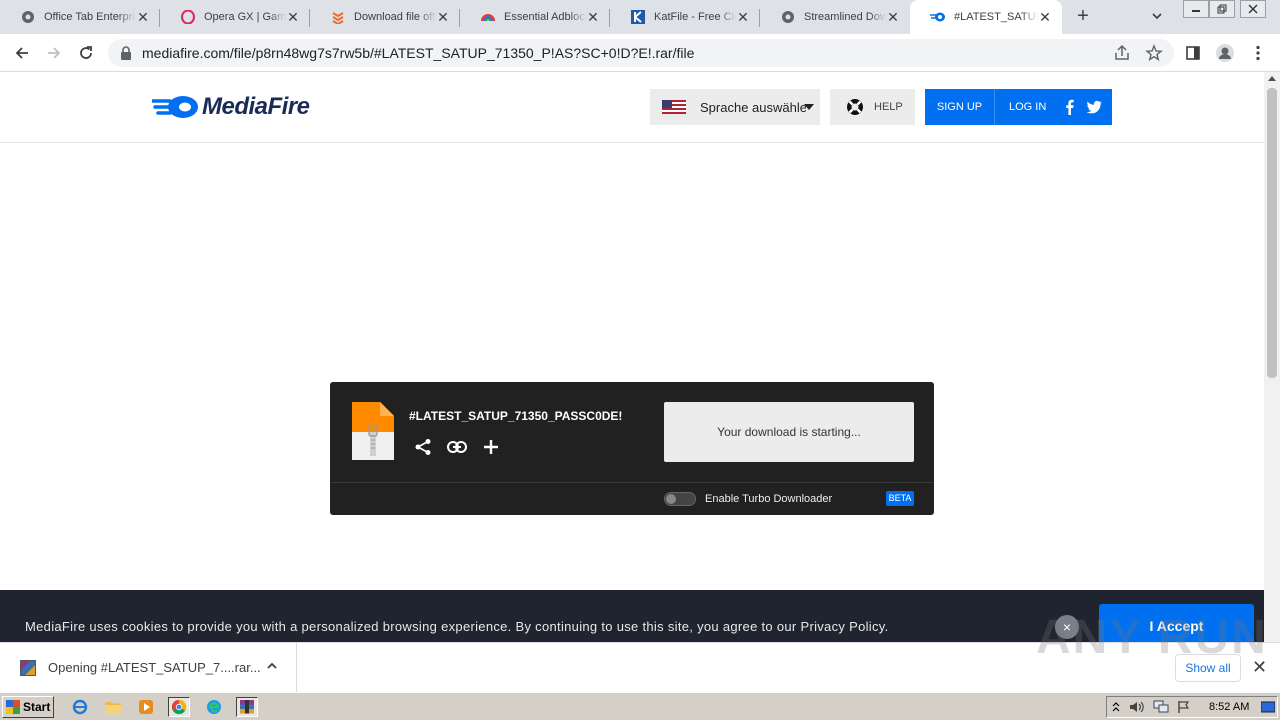  What do you see at coordinates (1176, 623) in the screenshot?
I see `accept-cookies-button: I Accept` at bounding box center [1176, 623].